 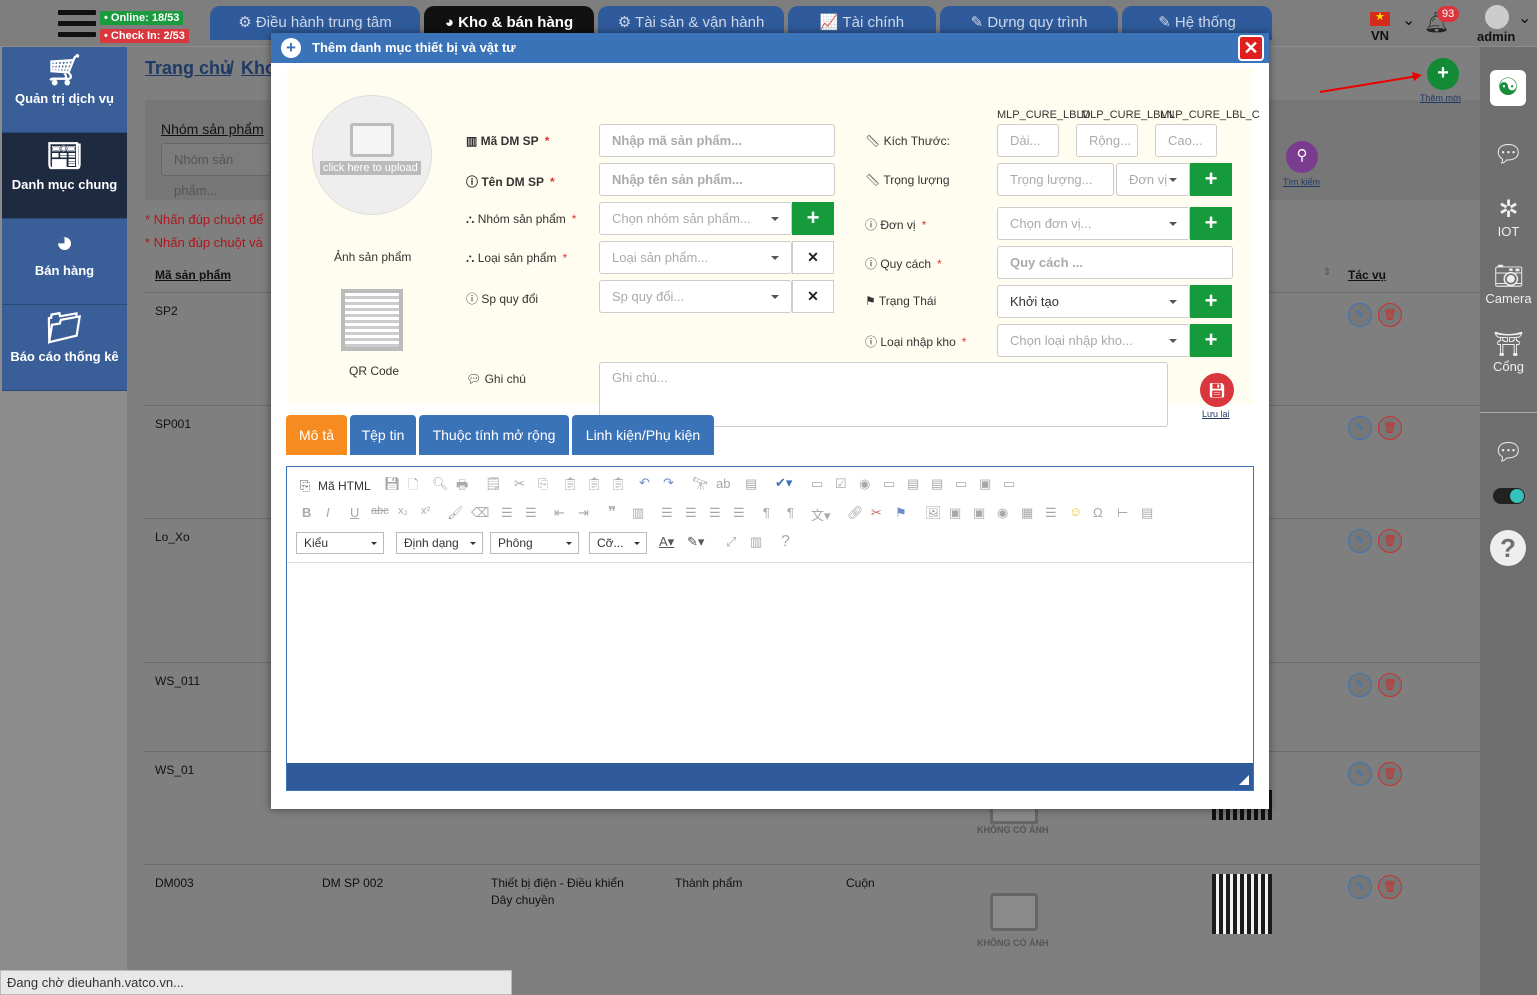 I want to click on avatar, so click(x=1497, y=17).